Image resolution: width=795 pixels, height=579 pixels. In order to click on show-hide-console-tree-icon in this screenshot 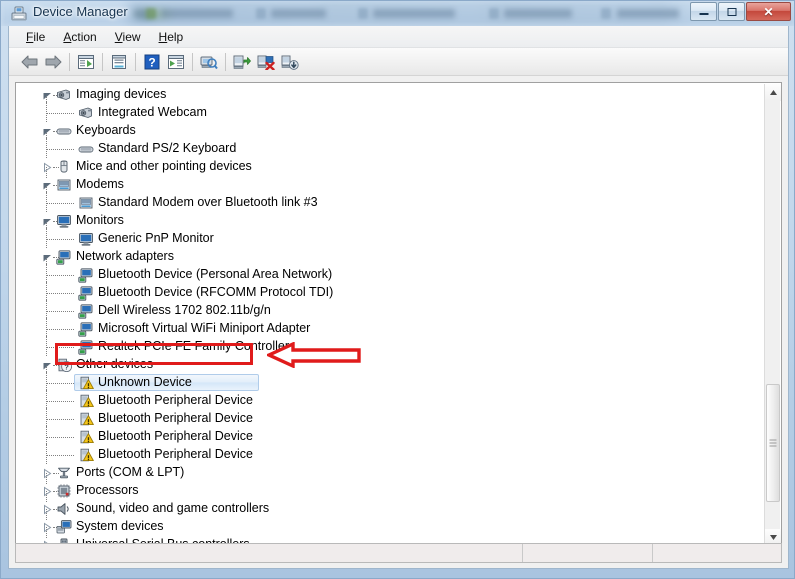, I will do `click(86, 62)`.